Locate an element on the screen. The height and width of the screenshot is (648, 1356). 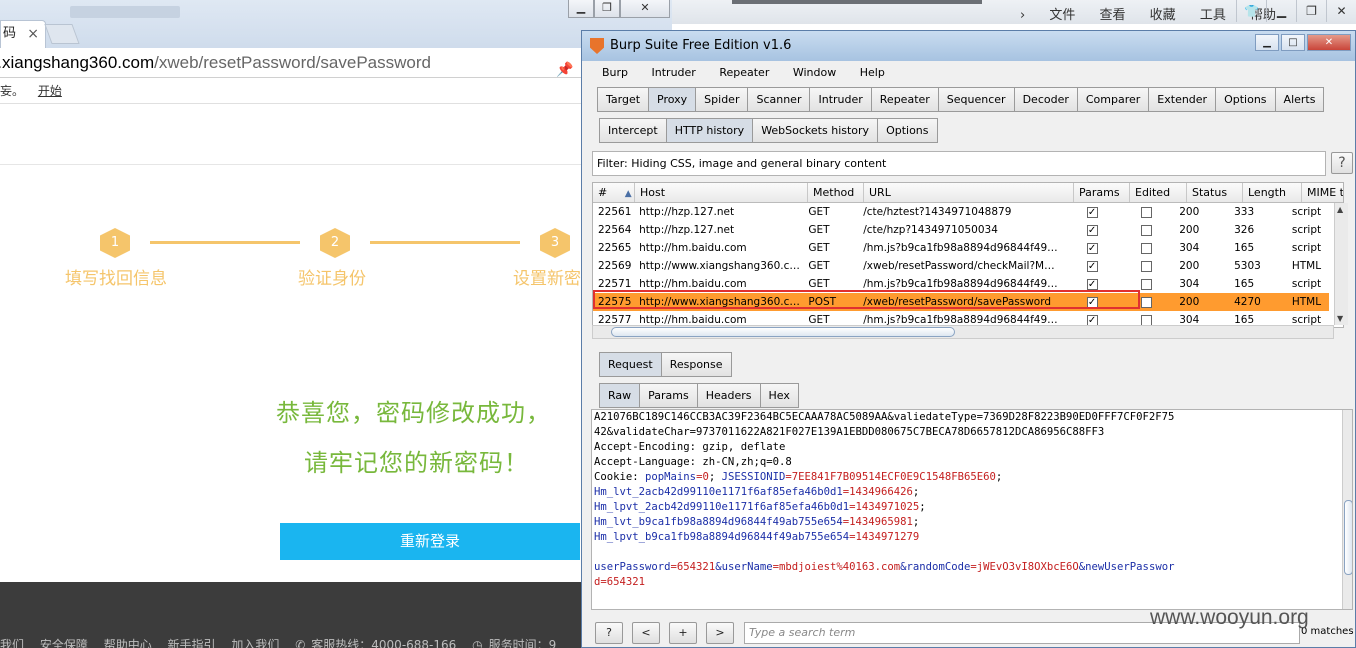
close-tab-icon: × is located at coordinates (33, 34).